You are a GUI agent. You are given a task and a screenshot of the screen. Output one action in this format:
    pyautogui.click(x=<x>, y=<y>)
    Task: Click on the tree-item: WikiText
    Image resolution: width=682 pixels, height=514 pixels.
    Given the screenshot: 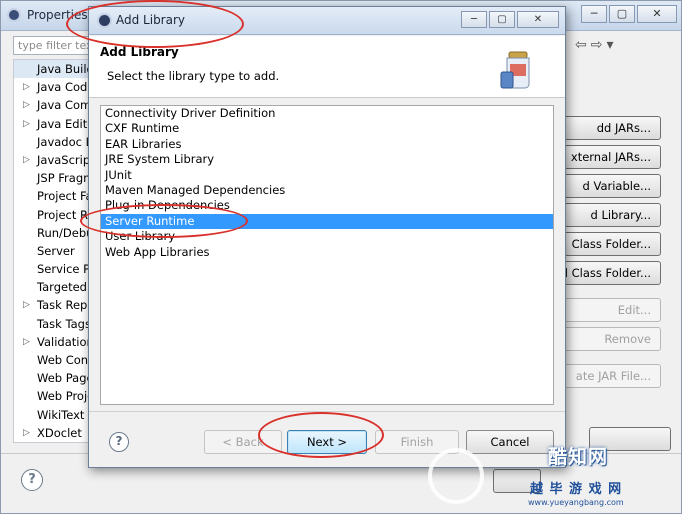 What is the action you would take?
    pyautogui.click(x=53, y=415)
    